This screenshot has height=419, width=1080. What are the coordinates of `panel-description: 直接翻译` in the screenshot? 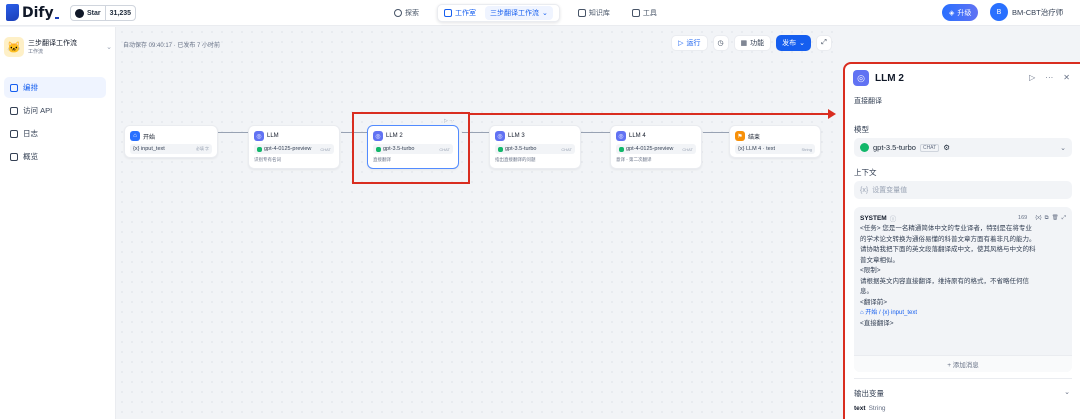 It's located at (868, 101).